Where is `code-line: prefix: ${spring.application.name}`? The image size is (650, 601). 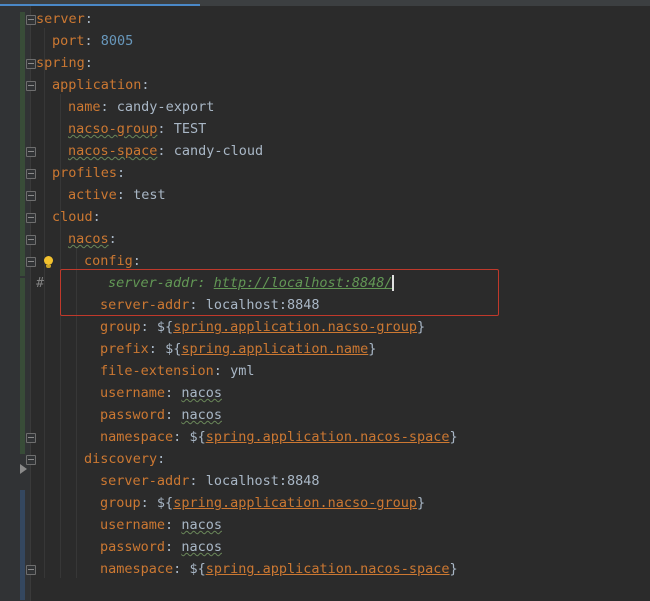
code-line: prefix: ${spring.application.name} is located at coordinates (325, 349).